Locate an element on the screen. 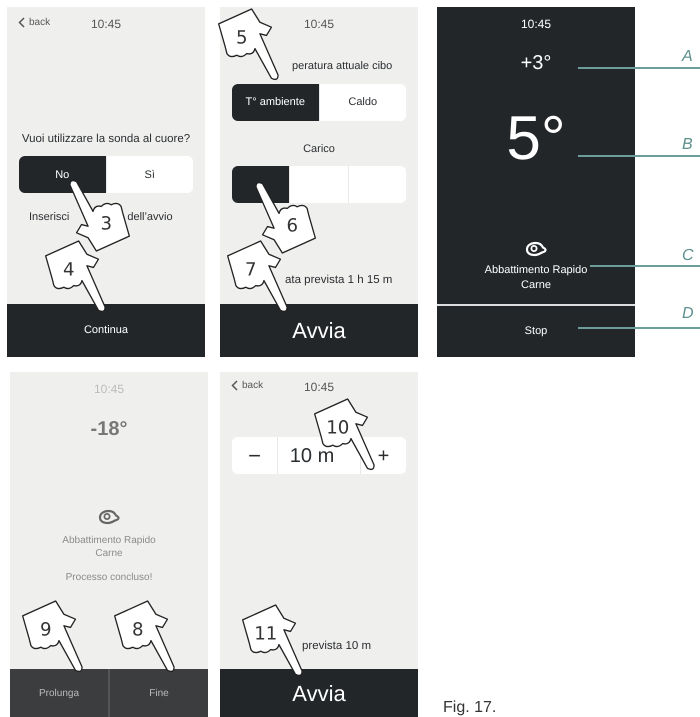  option-toggle: No is located at coordinates (62, 175).